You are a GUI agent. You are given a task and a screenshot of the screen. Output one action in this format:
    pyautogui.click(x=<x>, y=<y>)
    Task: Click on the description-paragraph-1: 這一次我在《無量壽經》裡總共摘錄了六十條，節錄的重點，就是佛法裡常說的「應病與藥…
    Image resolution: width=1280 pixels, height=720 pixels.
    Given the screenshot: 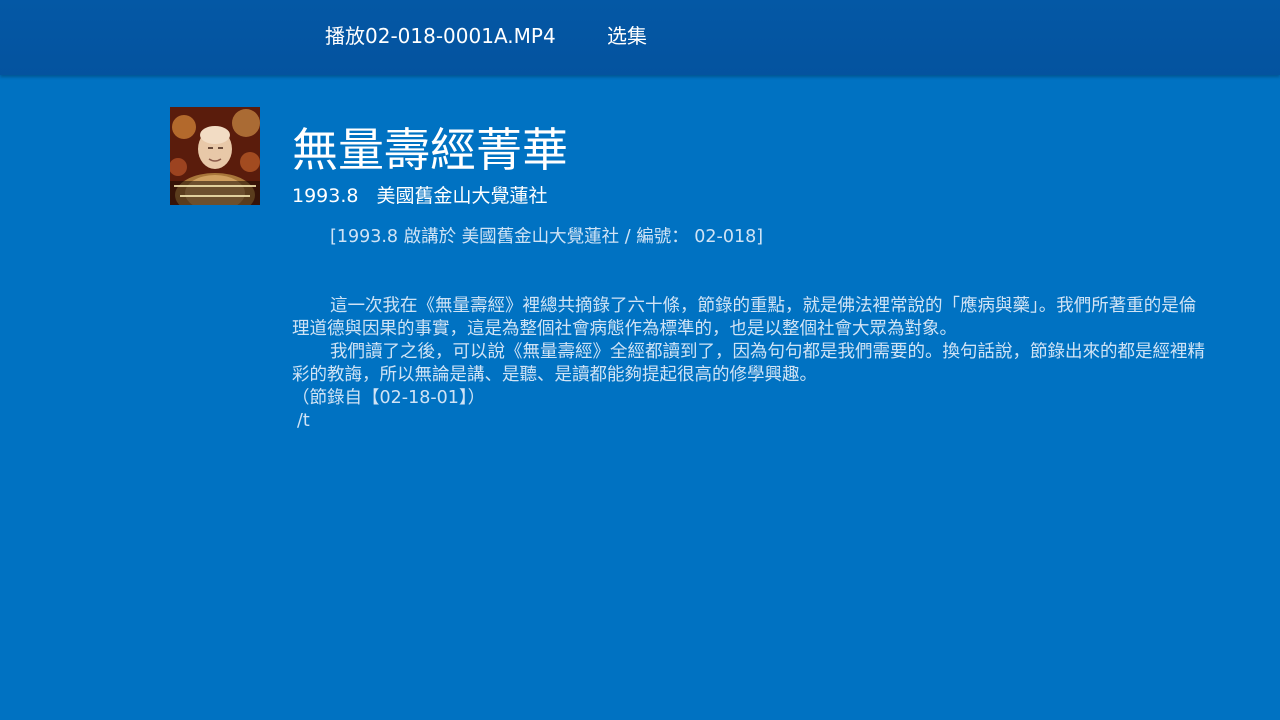 What is the action you would take?
    pyautogui.click(x=744, y=317)
    